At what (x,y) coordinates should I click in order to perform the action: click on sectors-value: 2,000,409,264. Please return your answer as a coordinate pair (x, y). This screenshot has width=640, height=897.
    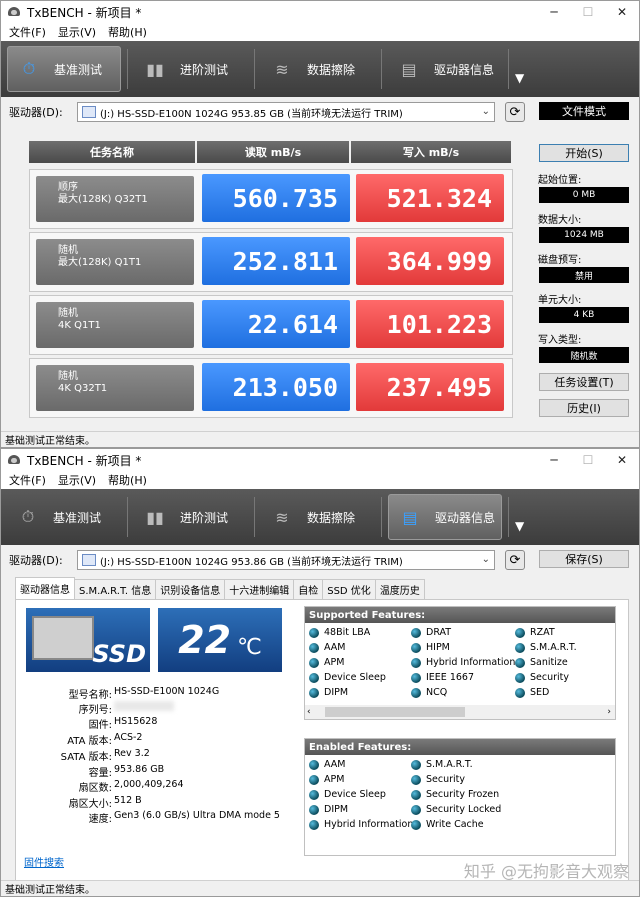
    Looking at the image, I should click on (149, 784).